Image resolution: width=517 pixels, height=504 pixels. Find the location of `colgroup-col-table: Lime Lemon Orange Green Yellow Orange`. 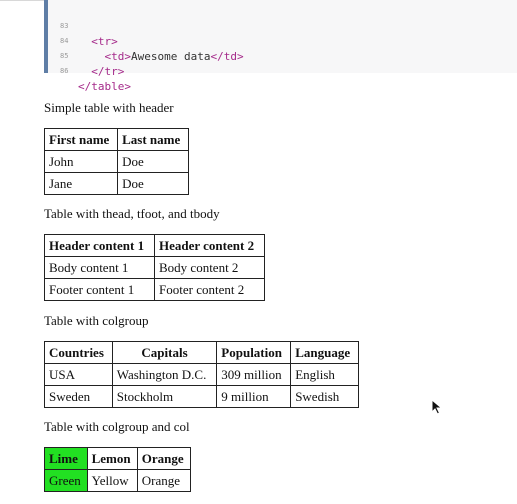

colgroup-col-table: Lime Lemon Orange Green Yellow Orange is located at coordinates (118, 469).